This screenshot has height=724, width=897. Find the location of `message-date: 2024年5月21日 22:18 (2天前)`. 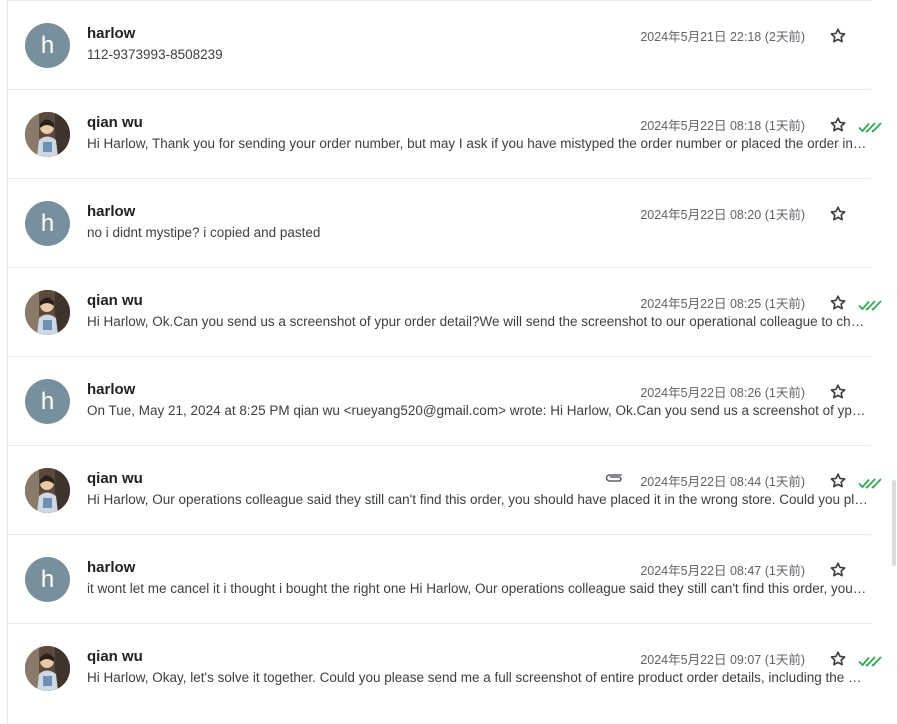

message-date: 2024年5月21日 22:18 (2天前) is located at coordinates (722, 37).